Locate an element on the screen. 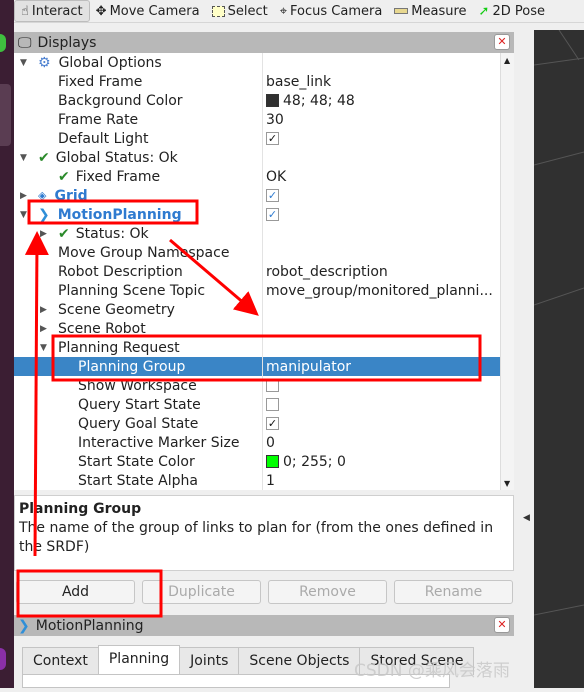  duplicate-button: Duplicate is located at coordinates (201, 592).